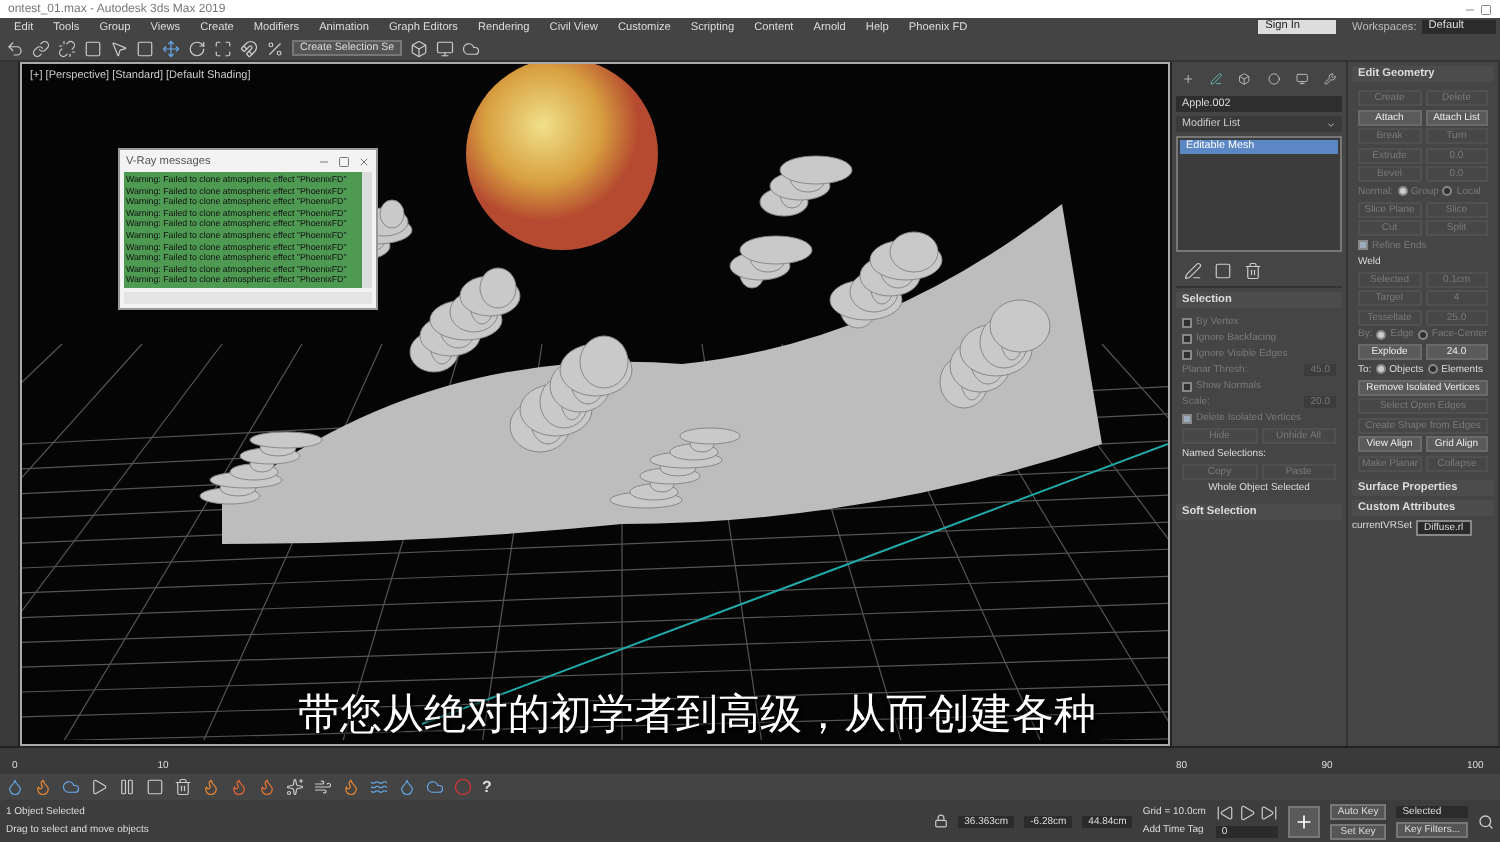 The image size is (1500, 842). I want to click on pointer-icon, so click(119, 48).